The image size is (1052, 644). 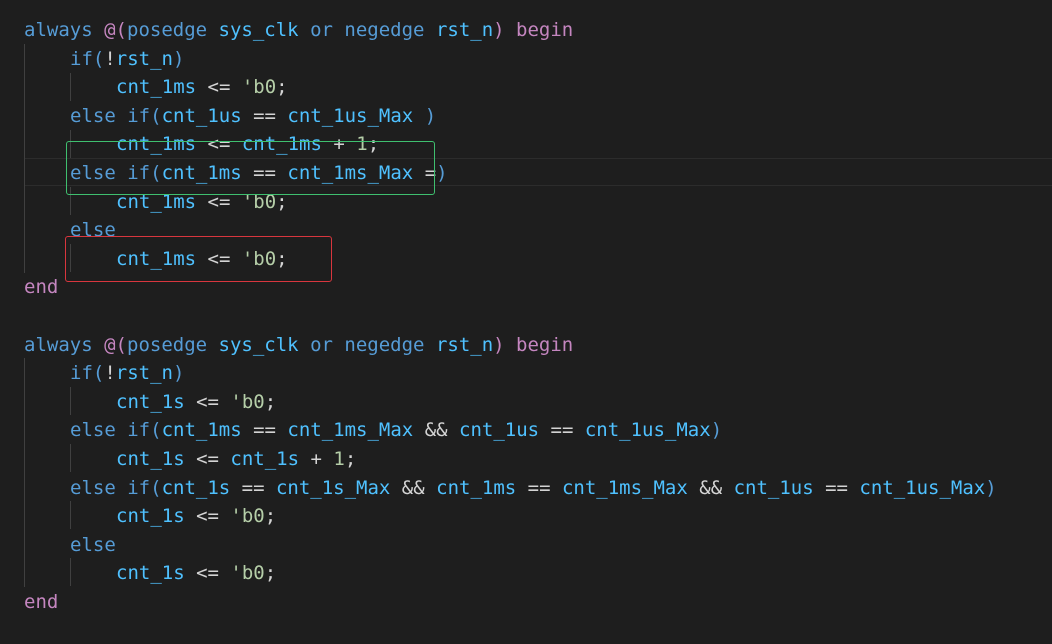 I want to click on code-line: else, so click(x=93, y=545).